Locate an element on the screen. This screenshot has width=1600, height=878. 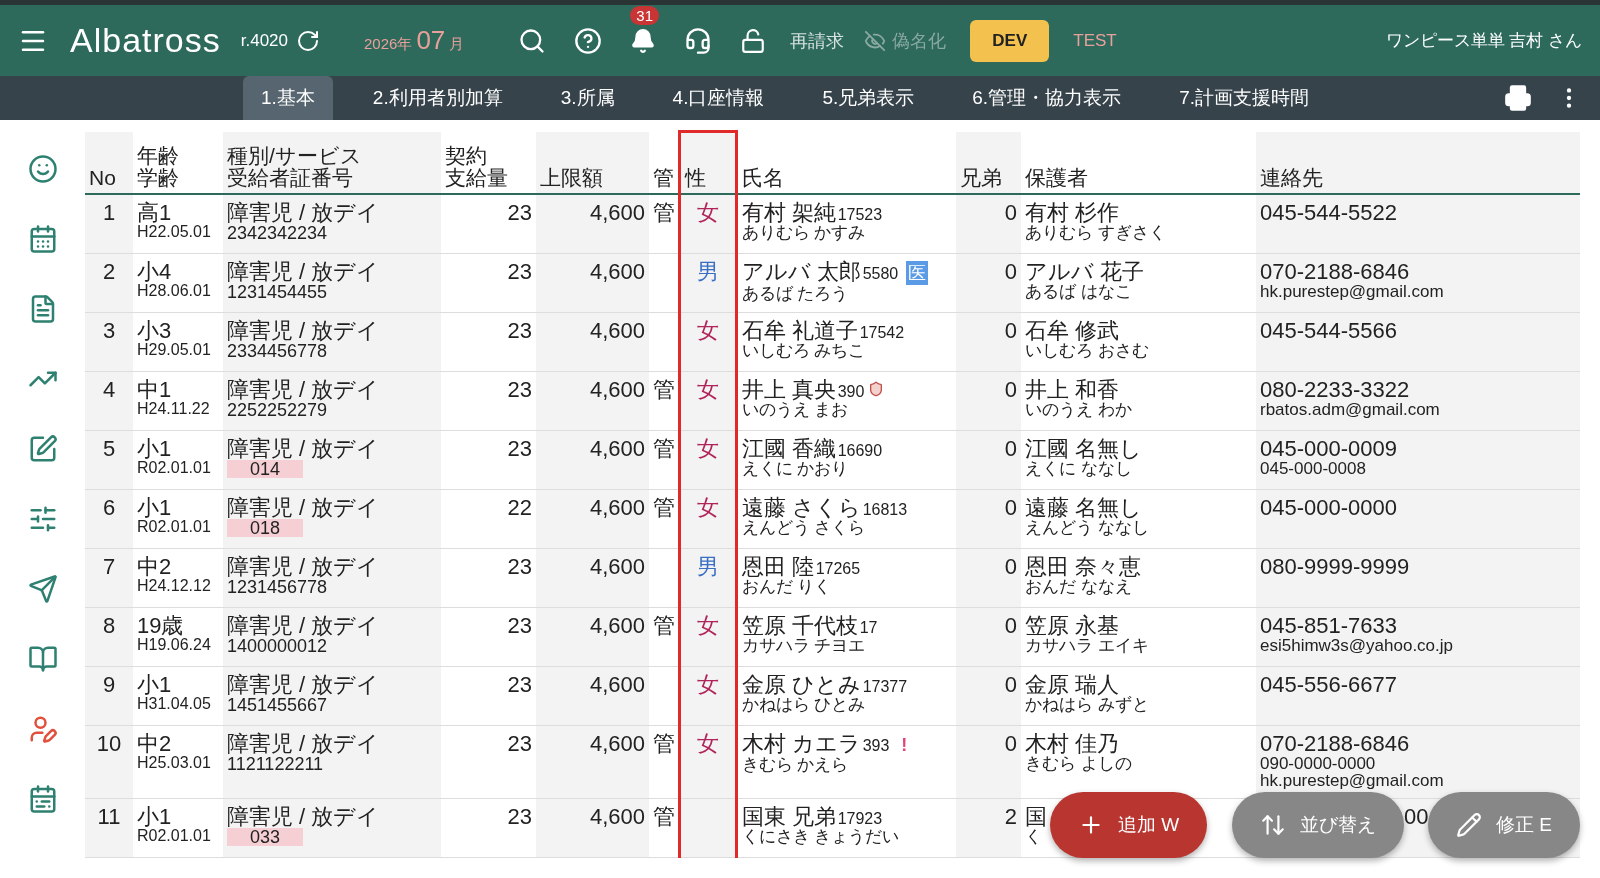
user-id: 17377 is located at coordinates (885, 687).